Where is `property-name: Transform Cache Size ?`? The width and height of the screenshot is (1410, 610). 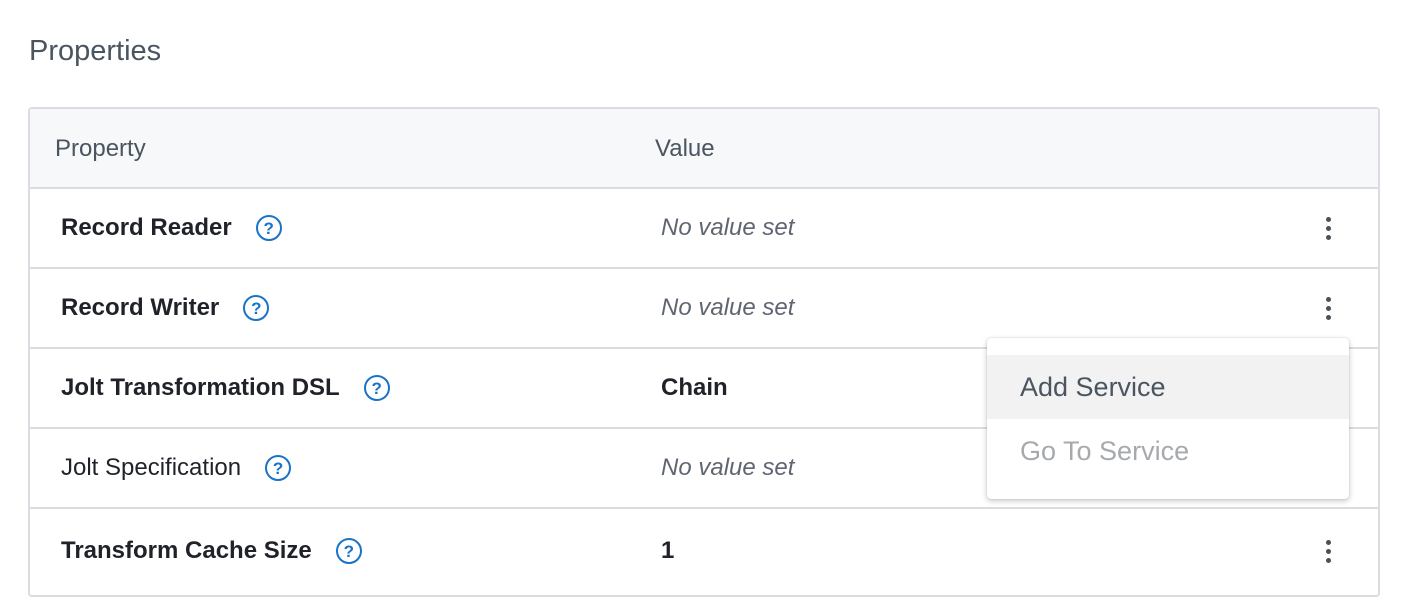
property-name: Transform Cache Size ? is located at coordinates (211, 551).